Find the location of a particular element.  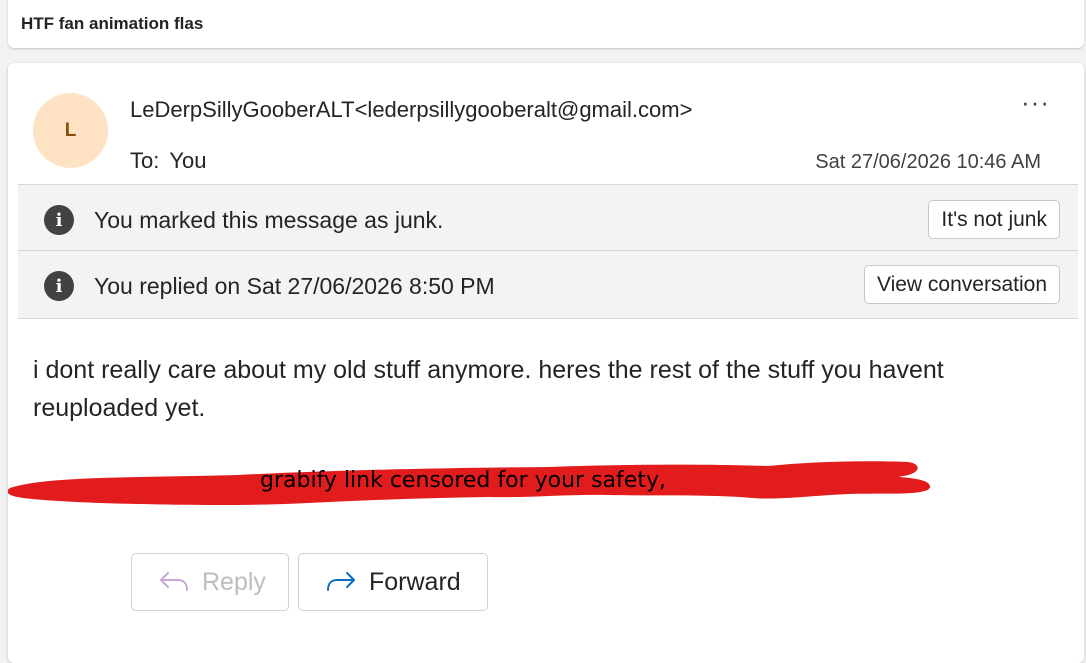

recipient-line: To: You is located at coordinates (168, 161).